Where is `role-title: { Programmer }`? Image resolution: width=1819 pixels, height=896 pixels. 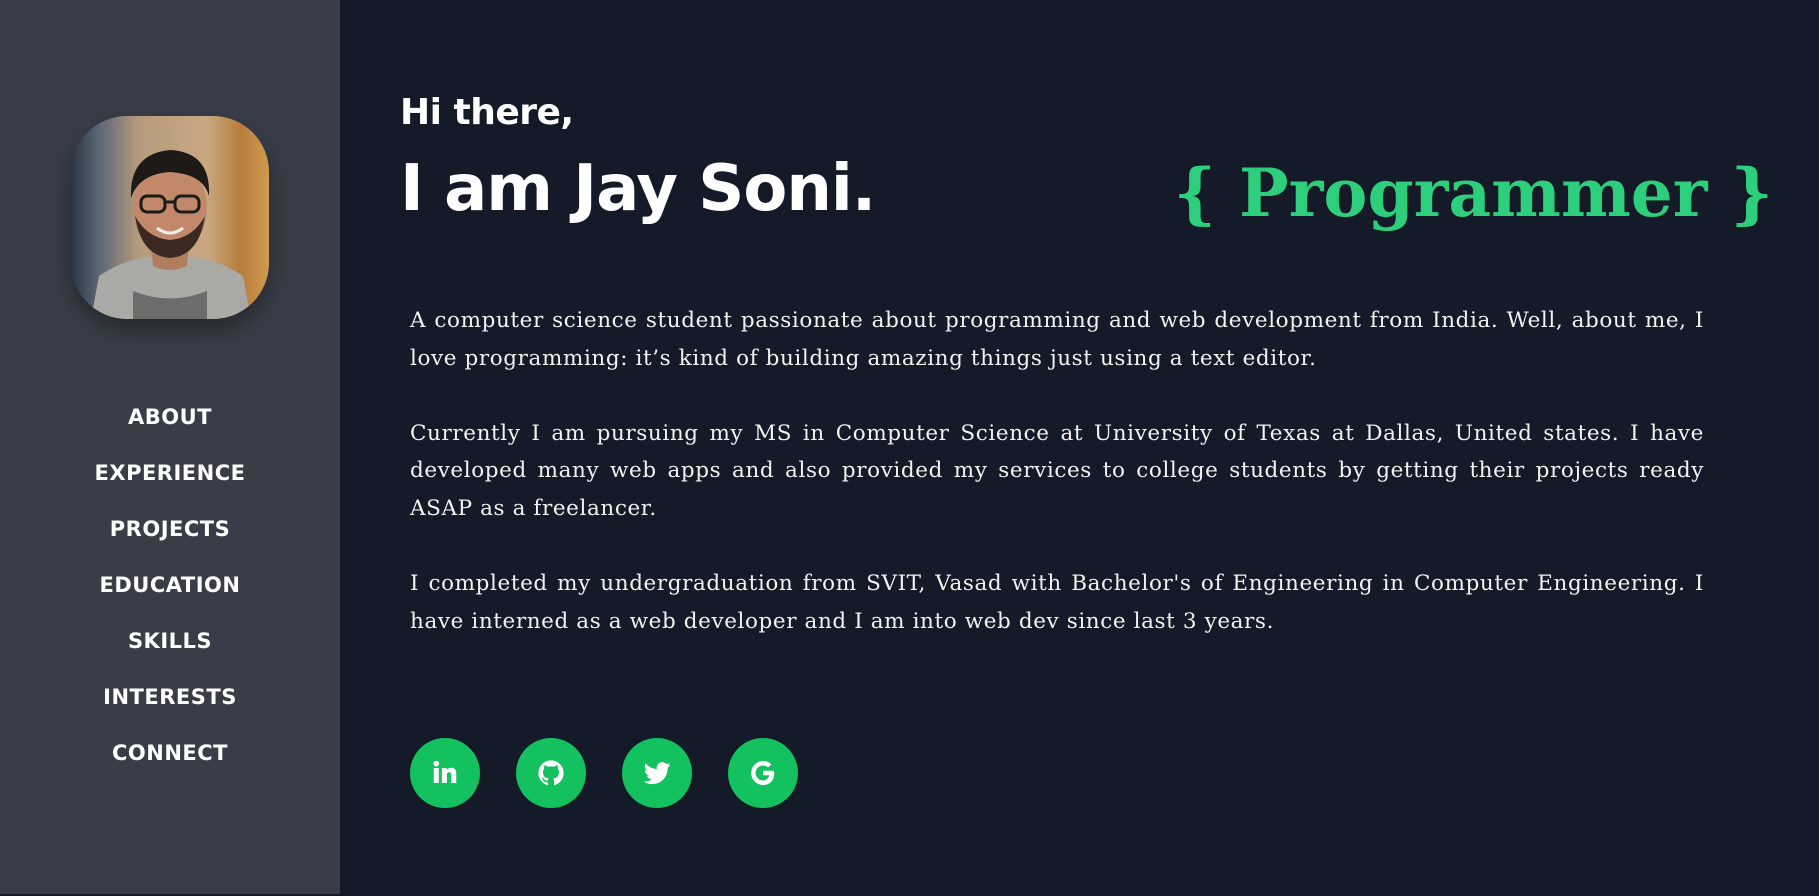
role-title: { Programmer } is located at coordinates (1473, 193).